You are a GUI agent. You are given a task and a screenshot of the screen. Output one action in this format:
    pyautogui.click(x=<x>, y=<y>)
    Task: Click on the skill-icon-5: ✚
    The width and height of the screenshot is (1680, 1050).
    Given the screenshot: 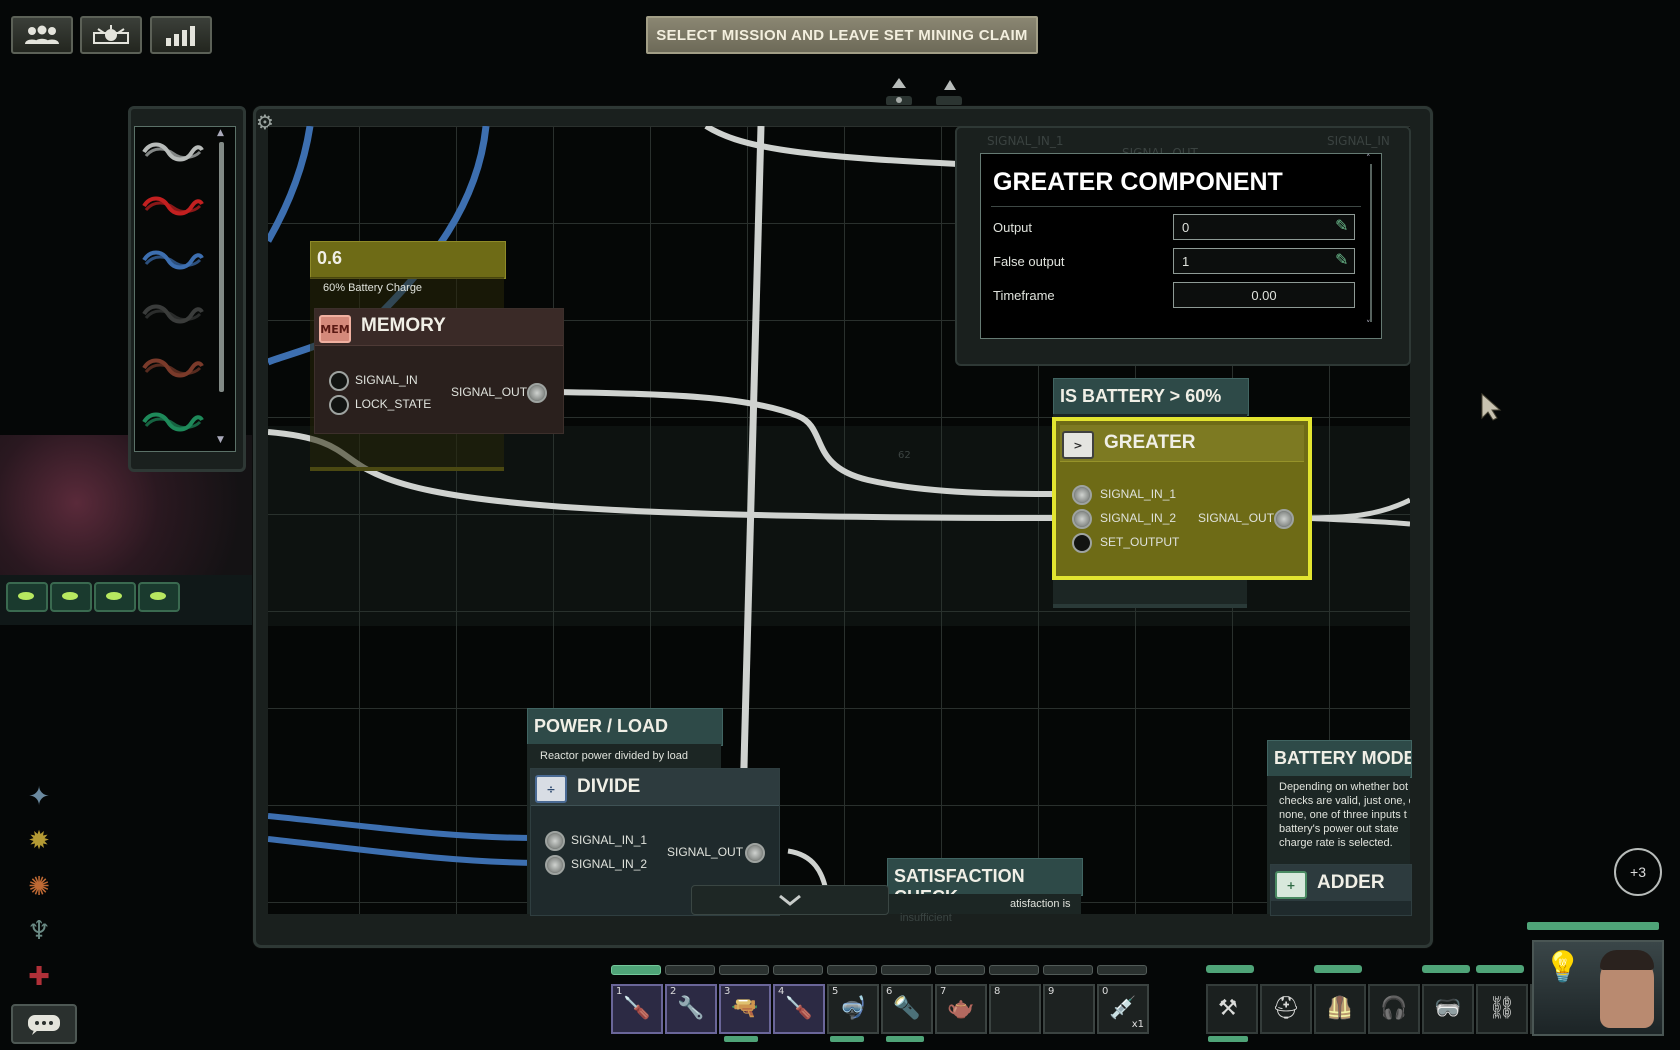 What is the action you would take?
    pyautogui.click(x=39, y=977)
    